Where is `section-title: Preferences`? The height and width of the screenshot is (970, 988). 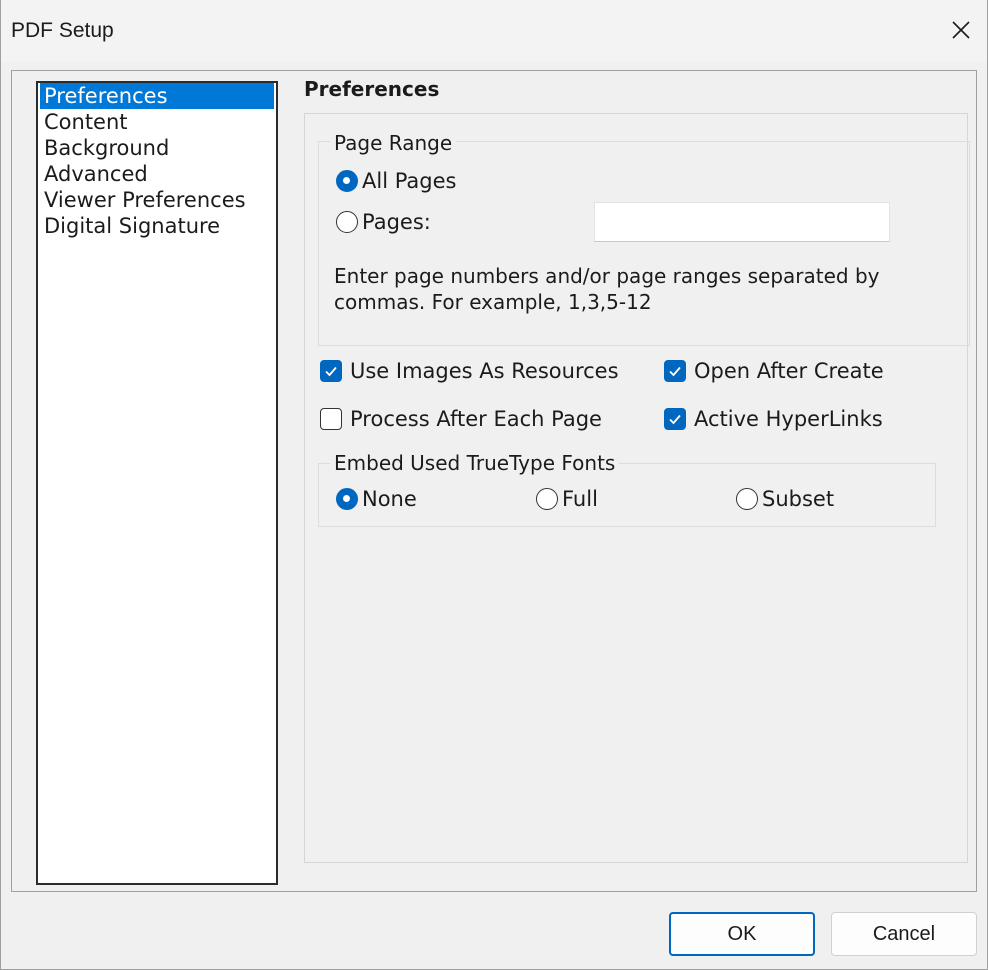
section-title: Preferences is located at coordinates (372, 89).